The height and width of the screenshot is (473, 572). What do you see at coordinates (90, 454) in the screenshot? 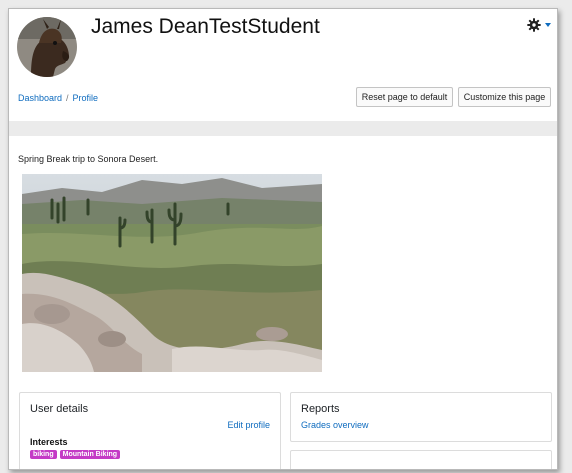
I see `interest-tag: Mountain Biking` at bounding box center [90, 454].